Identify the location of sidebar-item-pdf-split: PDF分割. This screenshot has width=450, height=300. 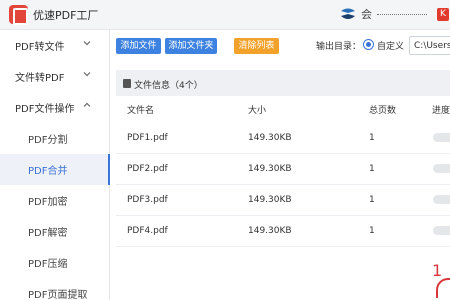
(55, 138).